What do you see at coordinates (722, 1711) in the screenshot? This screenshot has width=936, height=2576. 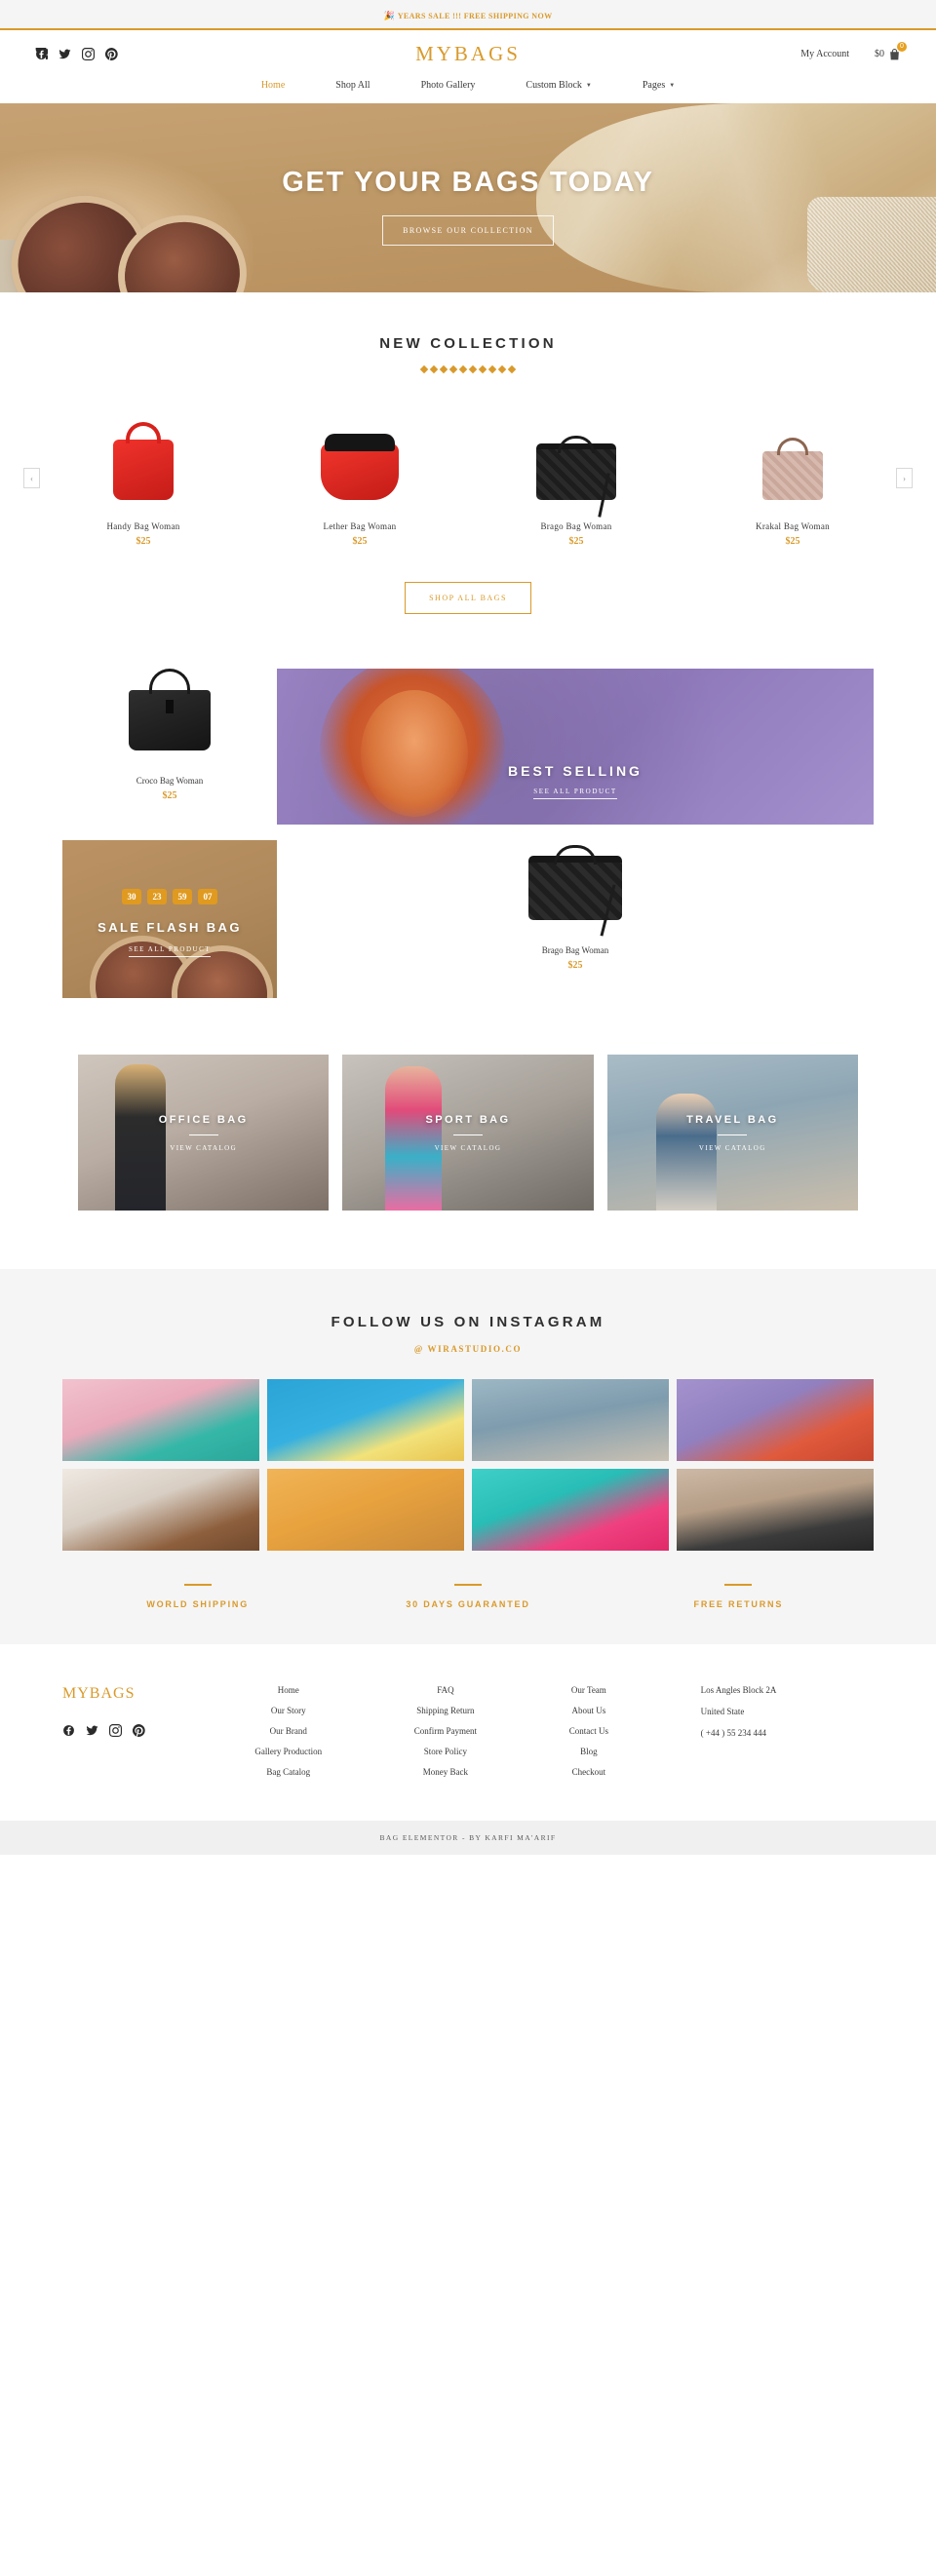 I see `address-line: United State` at bounding box center [722, 1711].